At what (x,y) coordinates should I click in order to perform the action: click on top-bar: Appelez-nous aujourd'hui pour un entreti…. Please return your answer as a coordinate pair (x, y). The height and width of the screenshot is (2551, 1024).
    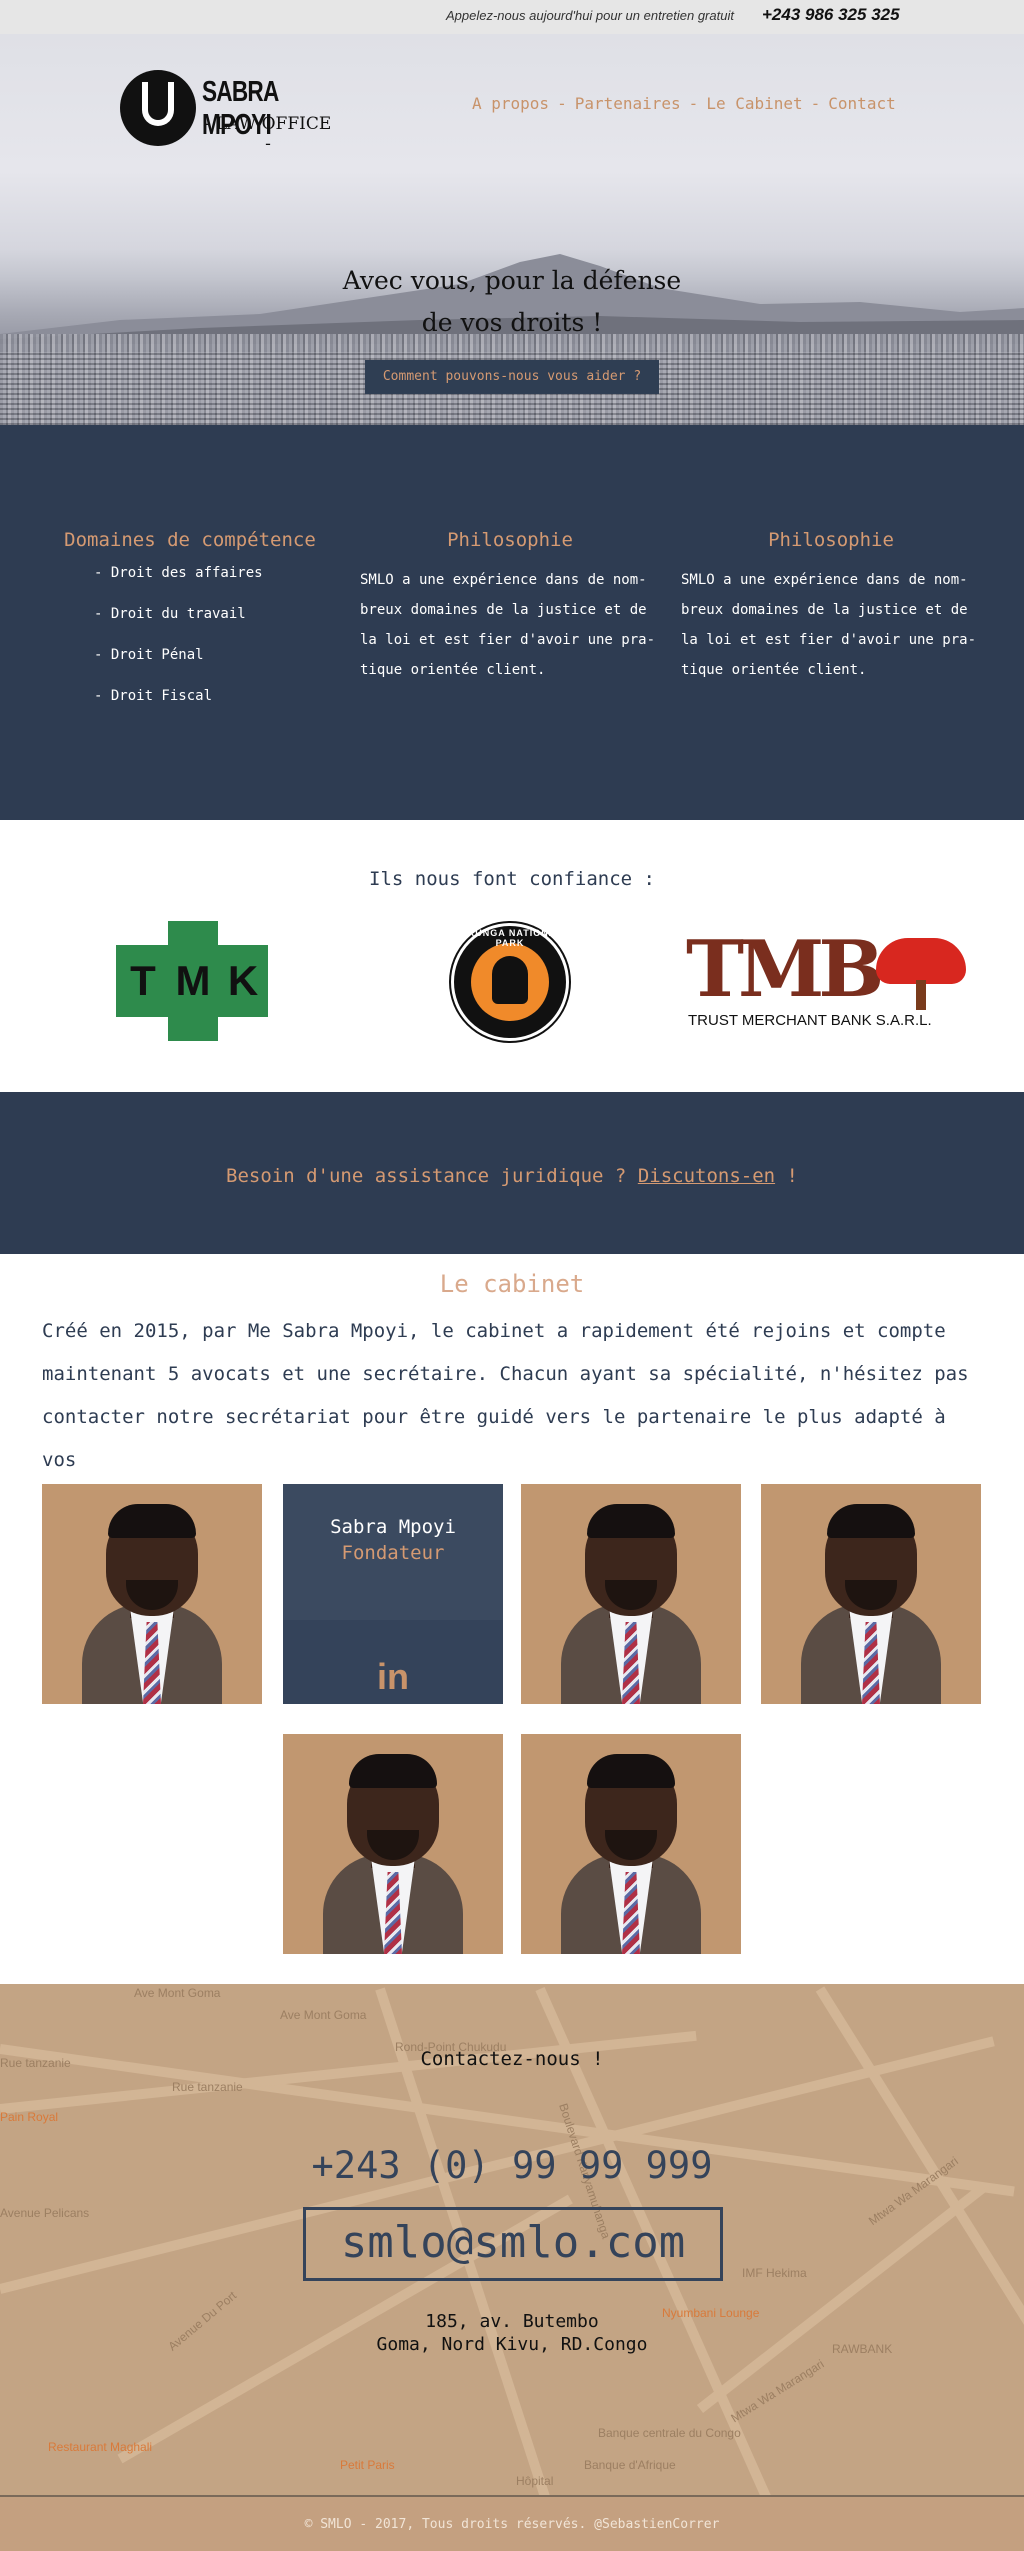
    Looking at the image, I should click on (512, 17).